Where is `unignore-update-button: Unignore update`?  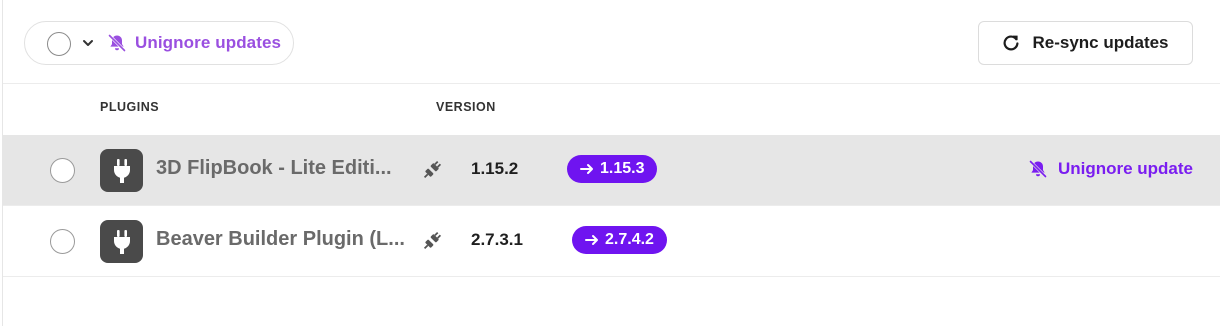 unignore-update-button: Unignore update is located at coordinates (1110, 169).